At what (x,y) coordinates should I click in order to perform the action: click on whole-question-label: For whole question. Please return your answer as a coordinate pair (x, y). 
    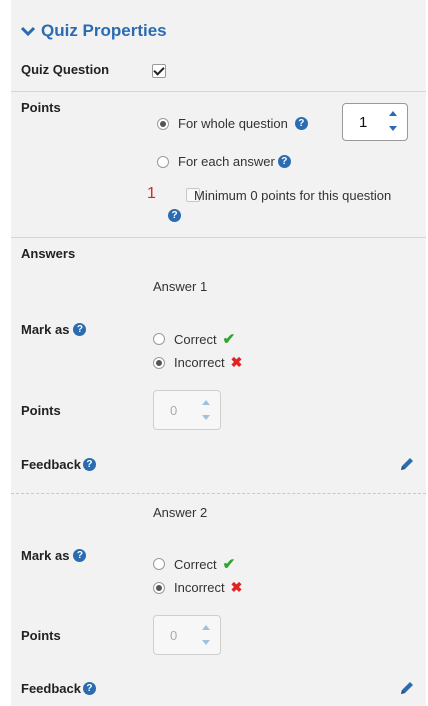
    Looking at the image, I should click on (233, 123).